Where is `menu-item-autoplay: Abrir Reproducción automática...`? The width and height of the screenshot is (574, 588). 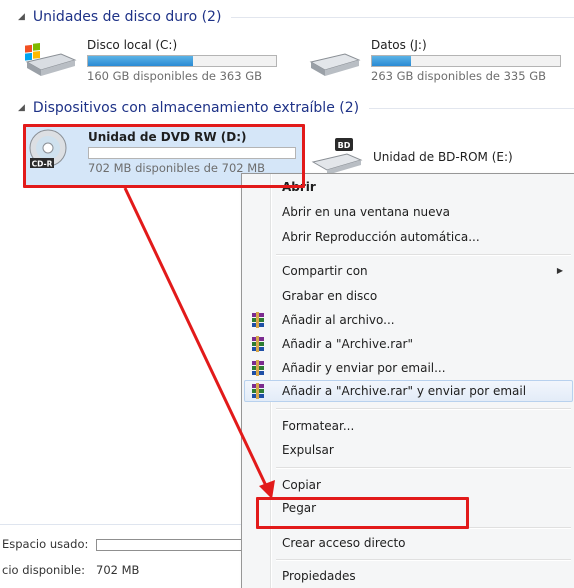 menu-item-autoplay: Abrir Reproducción automática... is located at coordinates (408, 237).